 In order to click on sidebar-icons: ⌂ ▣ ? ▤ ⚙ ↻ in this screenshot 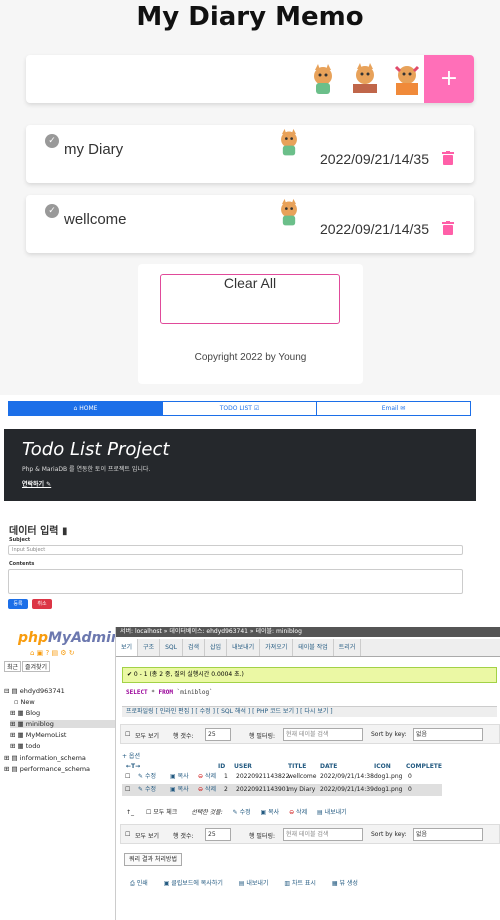, I will do `click(52, 653)`.